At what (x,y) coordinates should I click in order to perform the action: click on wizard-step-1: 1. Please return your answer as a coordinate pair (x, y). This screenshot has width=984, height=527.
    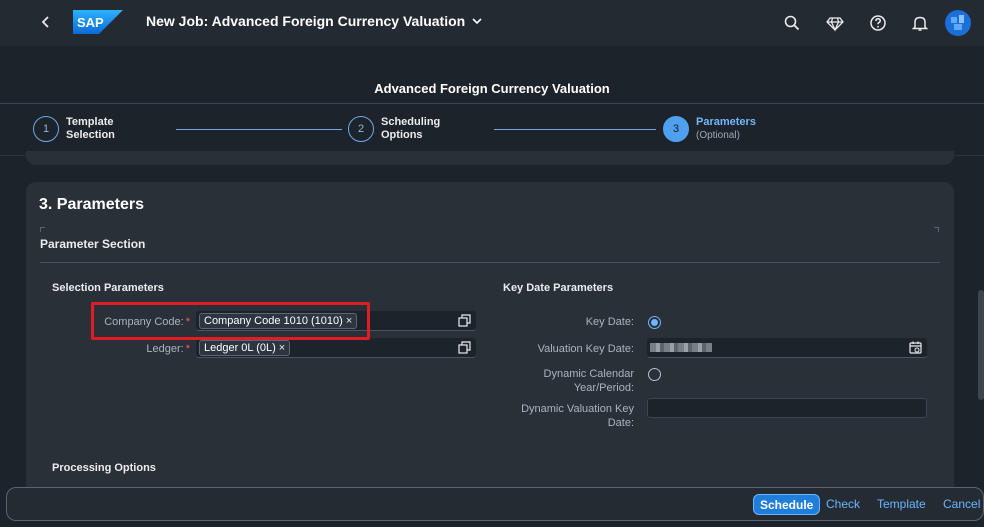
    Looking at the image, I should click on (46, 129).